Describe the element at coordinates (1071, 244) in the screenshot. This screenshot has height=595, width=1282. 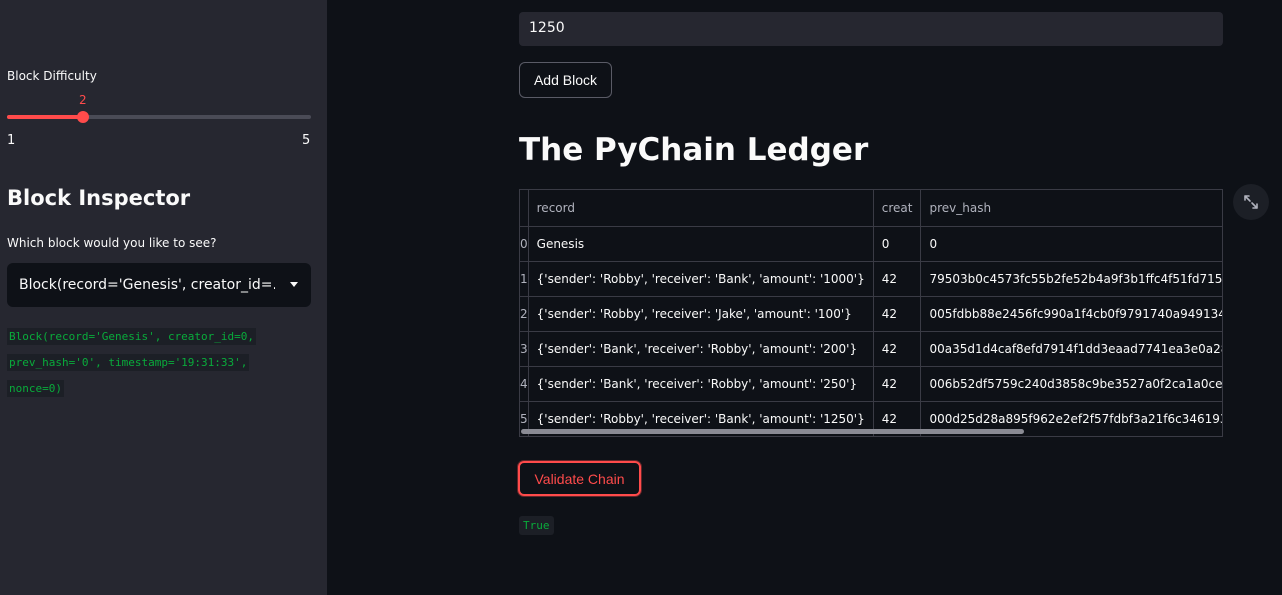
I see `prev-hash-cell: 0` at that location.